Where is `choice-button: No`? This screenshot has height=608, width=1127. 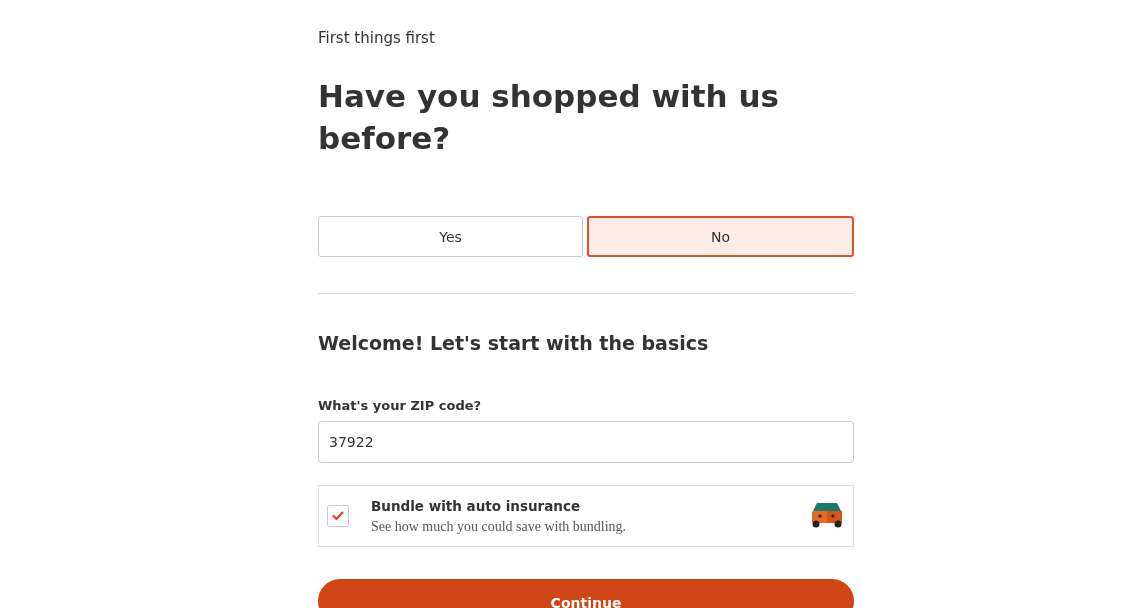 choice-button: No is located at coordinates (720, 236).